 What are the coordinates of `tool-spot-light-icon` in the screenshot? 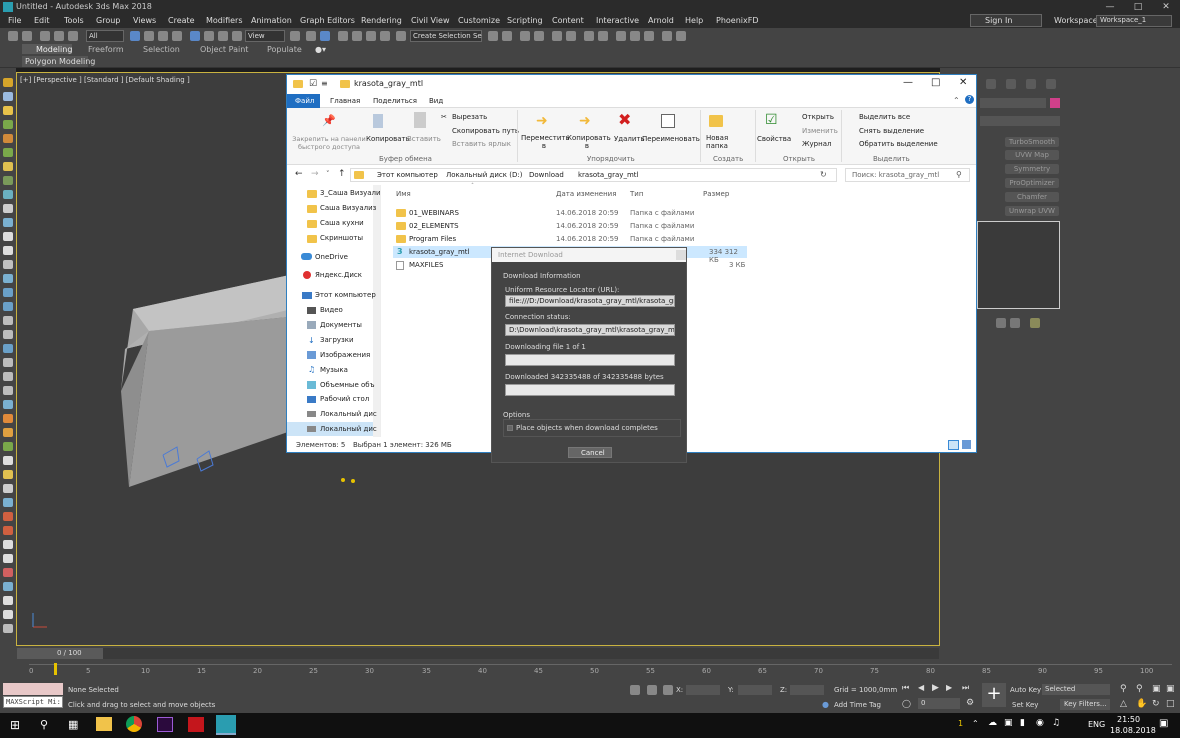 It's located at (8, 432).